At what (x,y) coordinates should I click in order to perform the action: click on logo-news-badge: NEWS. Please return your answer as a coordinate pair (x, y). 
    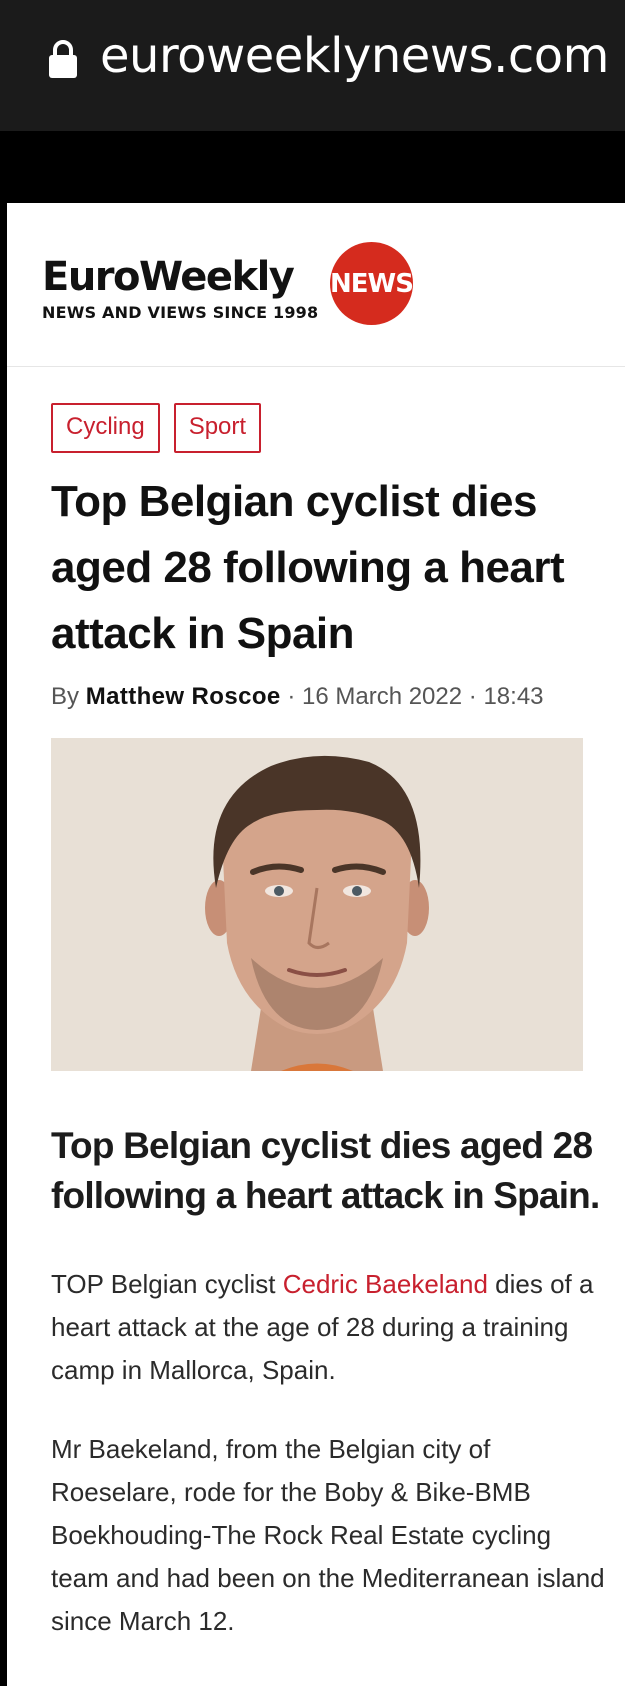
    Looking at the image, I should click on (372, 283).